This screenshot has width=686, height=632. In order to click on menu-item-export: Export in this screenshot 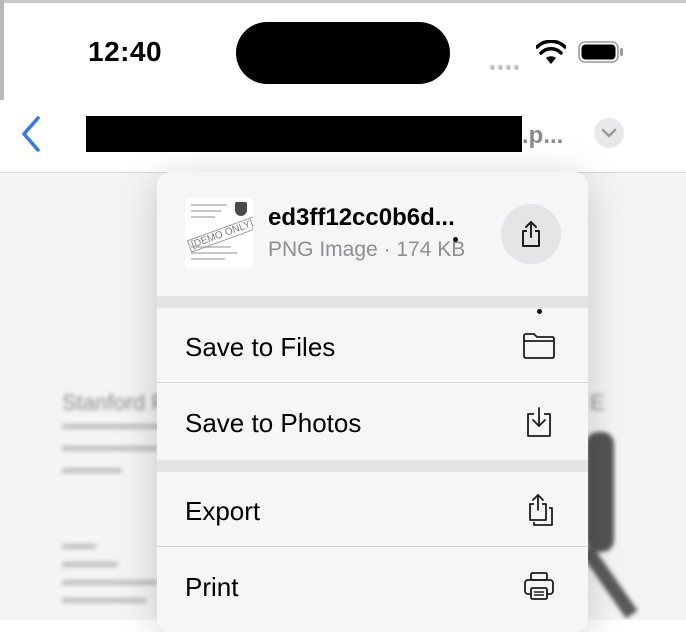, I will do `click(372, 509)`.